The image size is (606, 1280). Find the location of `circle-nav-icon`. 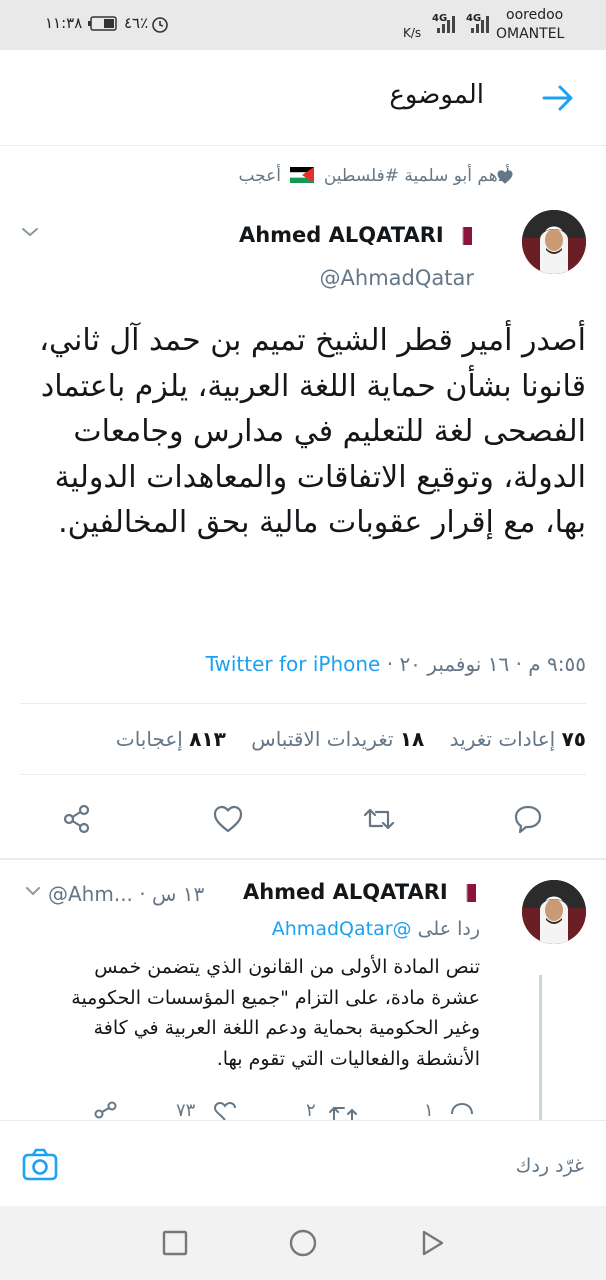

circle-nav-icon is located at coordinates (303, 1243).